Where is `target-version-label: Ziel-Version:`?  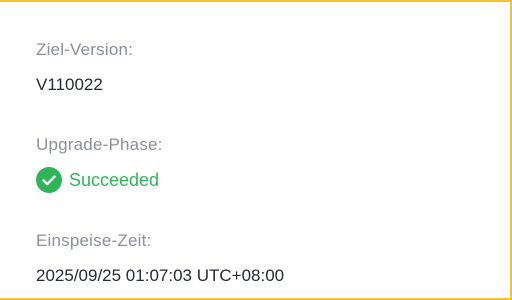 target-version-label: Ziel-Version: is located at coordinates (85, 49).